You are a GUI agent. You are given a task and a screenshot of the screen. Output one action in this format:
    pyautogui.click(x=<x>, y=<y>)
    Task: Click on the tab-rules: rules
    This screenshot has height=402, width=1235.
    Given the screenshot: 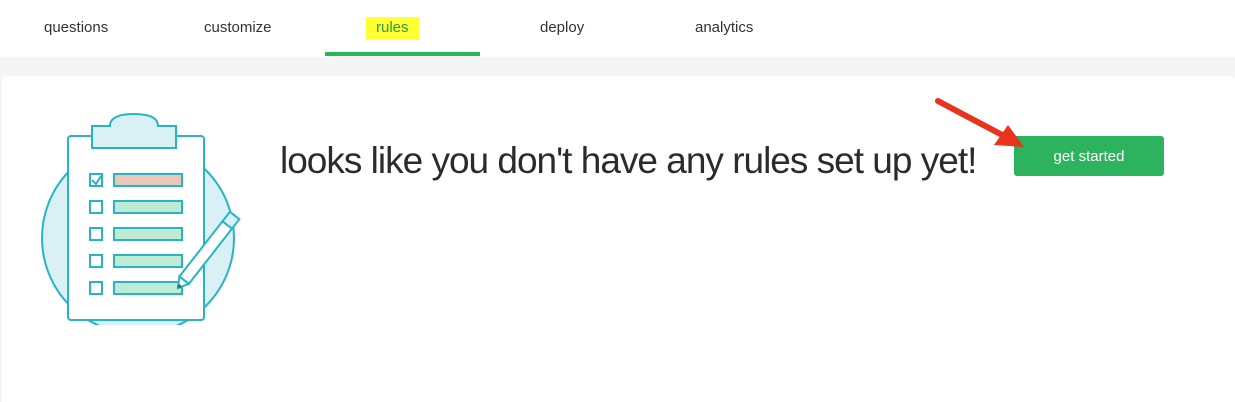 What is the action you would take?
    pyautogui.click(x=402, y=28)
    